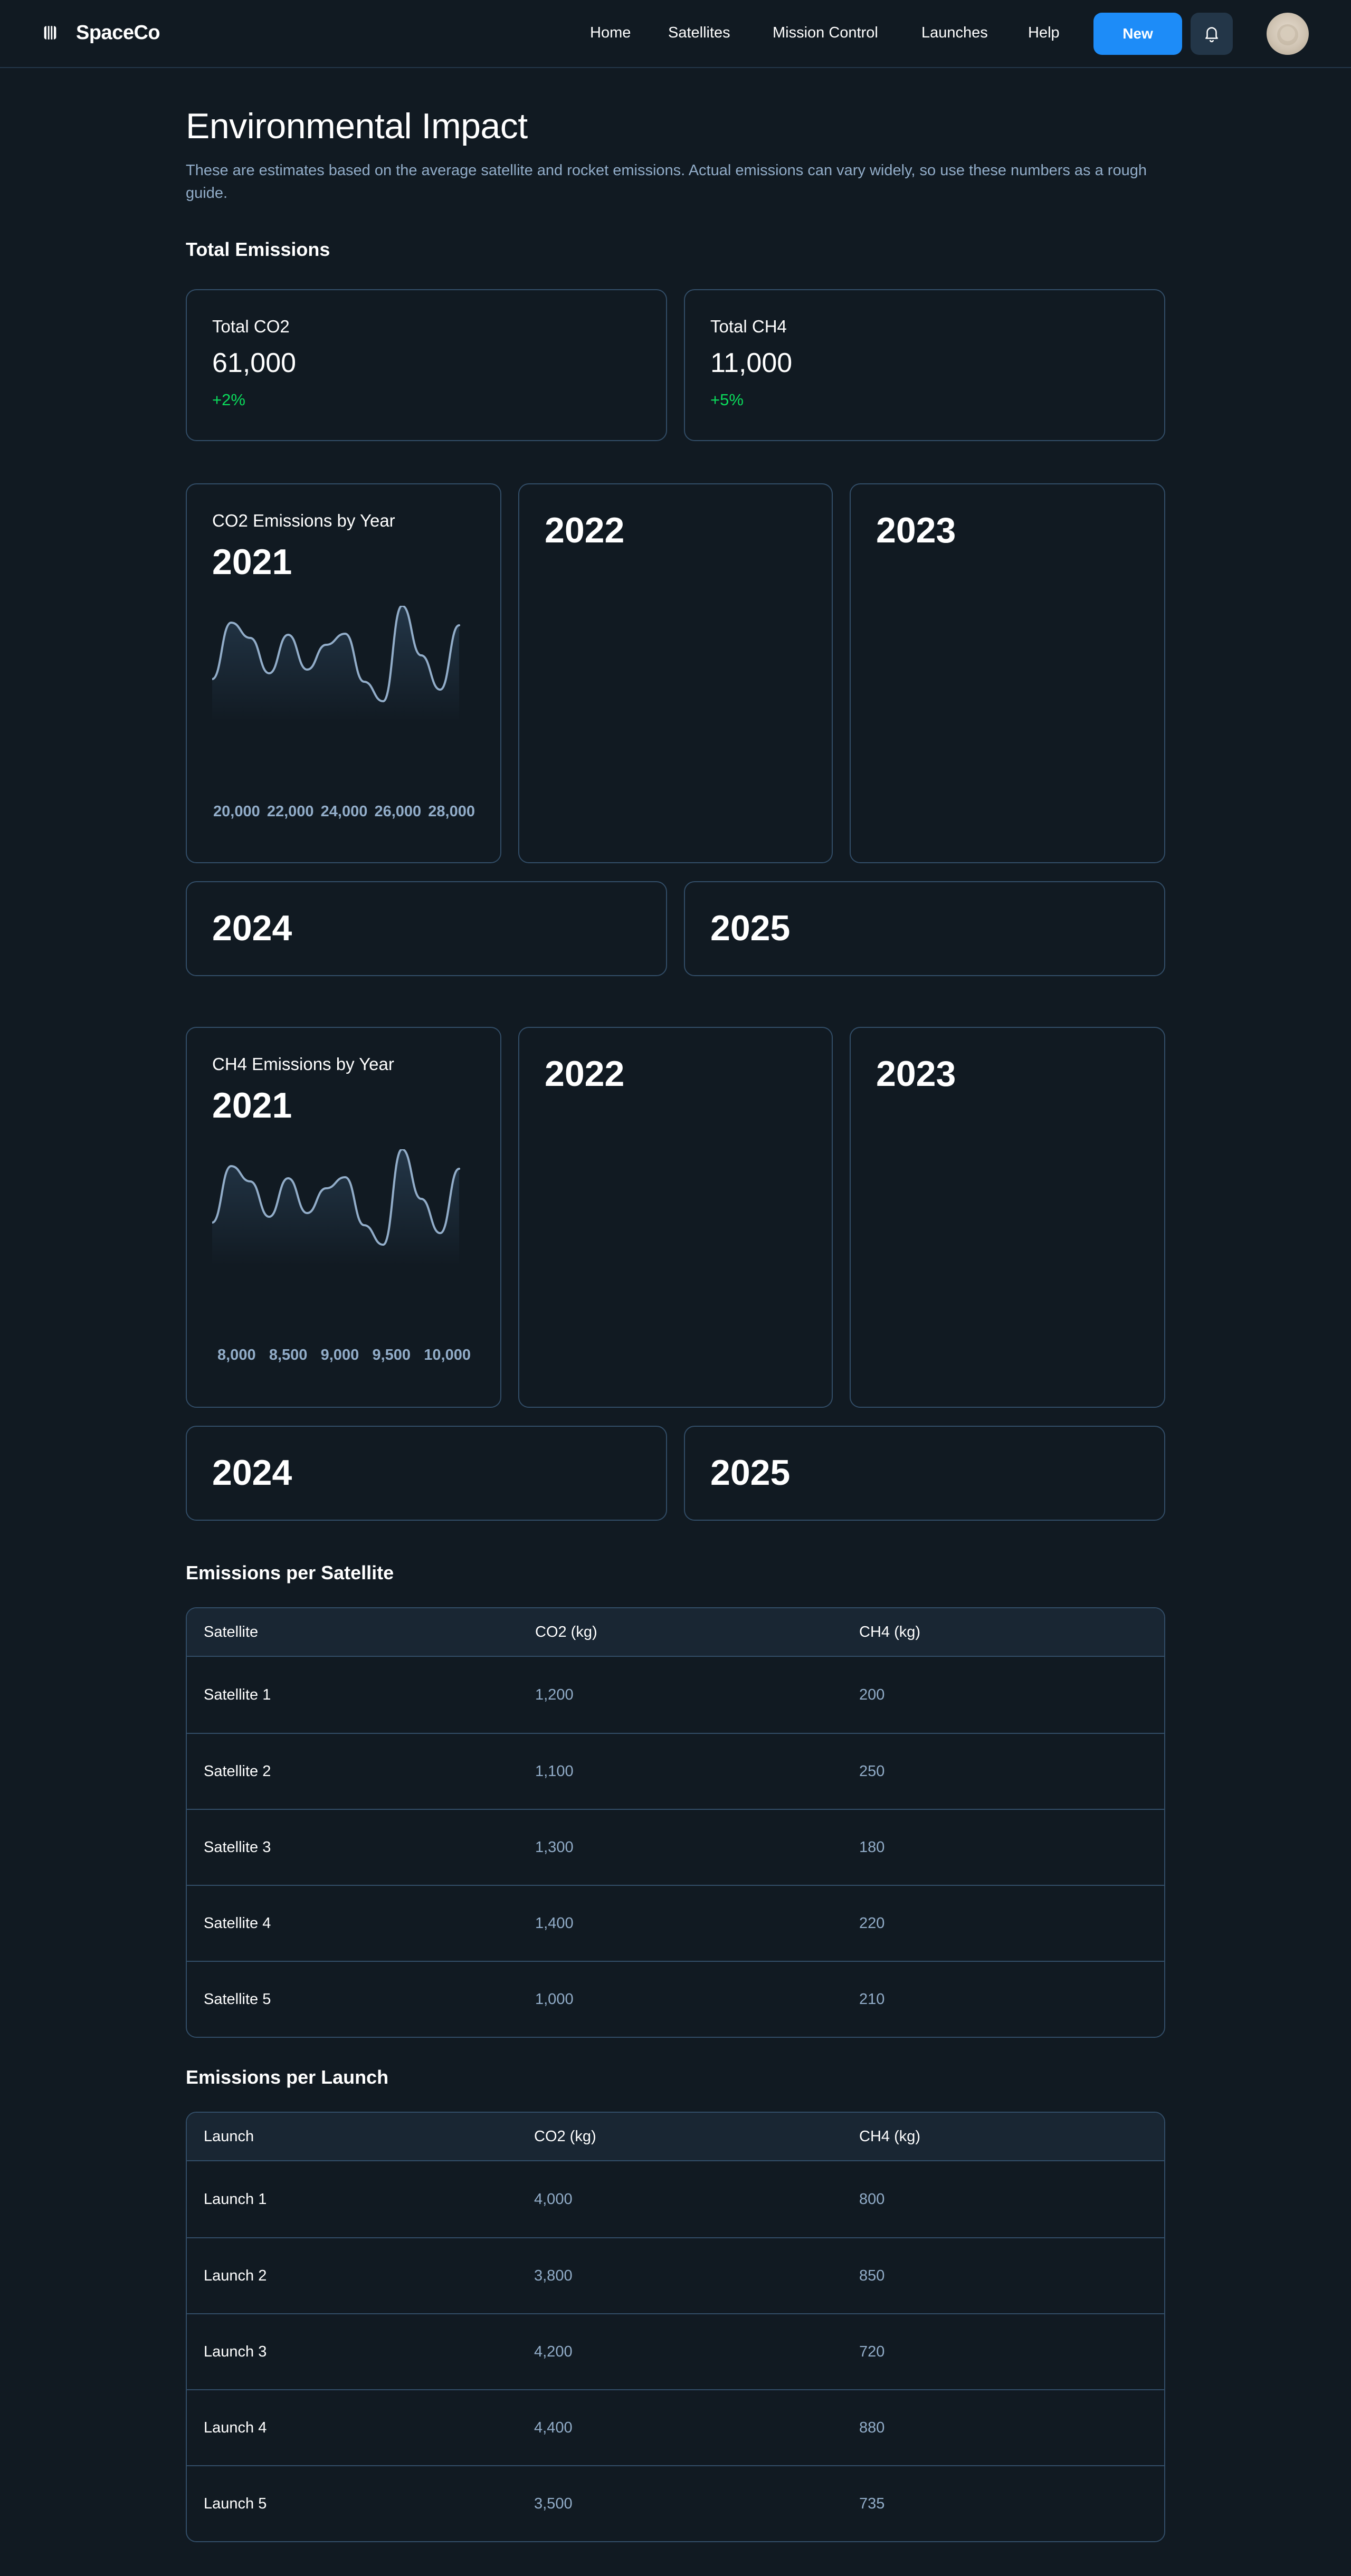 This screenshot has height=2576, width=1351. I want to click on table-row: Launch 2 3,800 850, so click(675, 2275).